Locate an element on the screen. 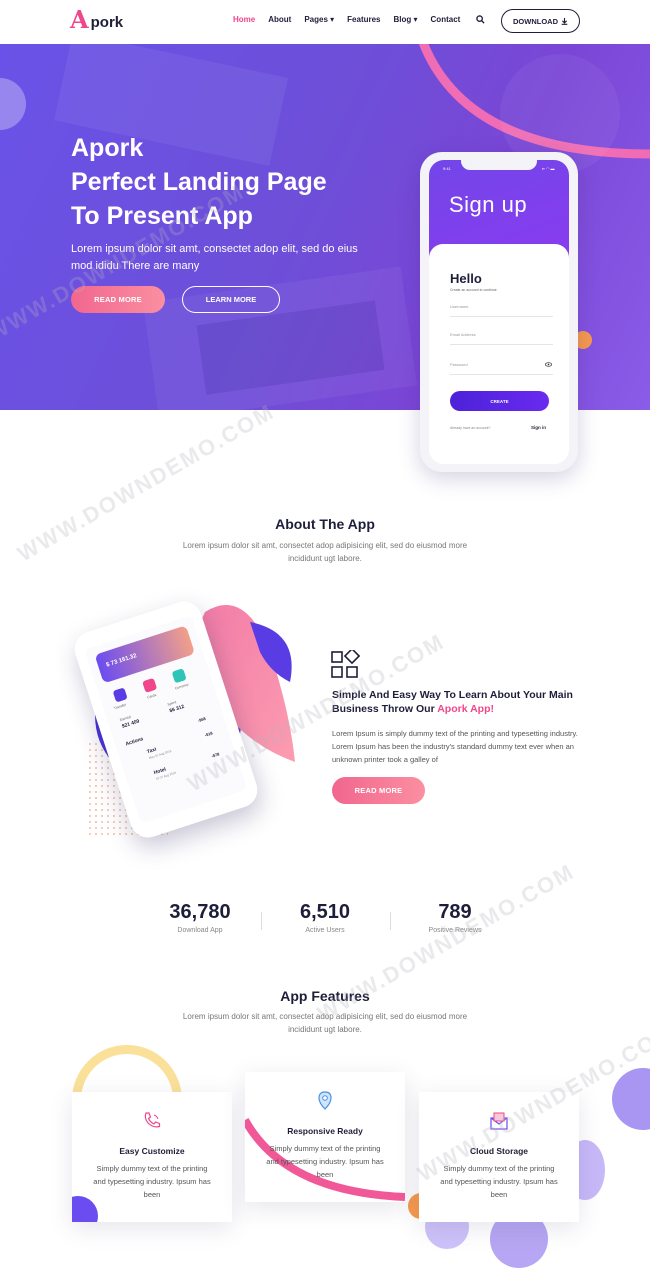 This screenshot has height=1284, width=650. cards-tile-icon is located at coordinates (150, 685).